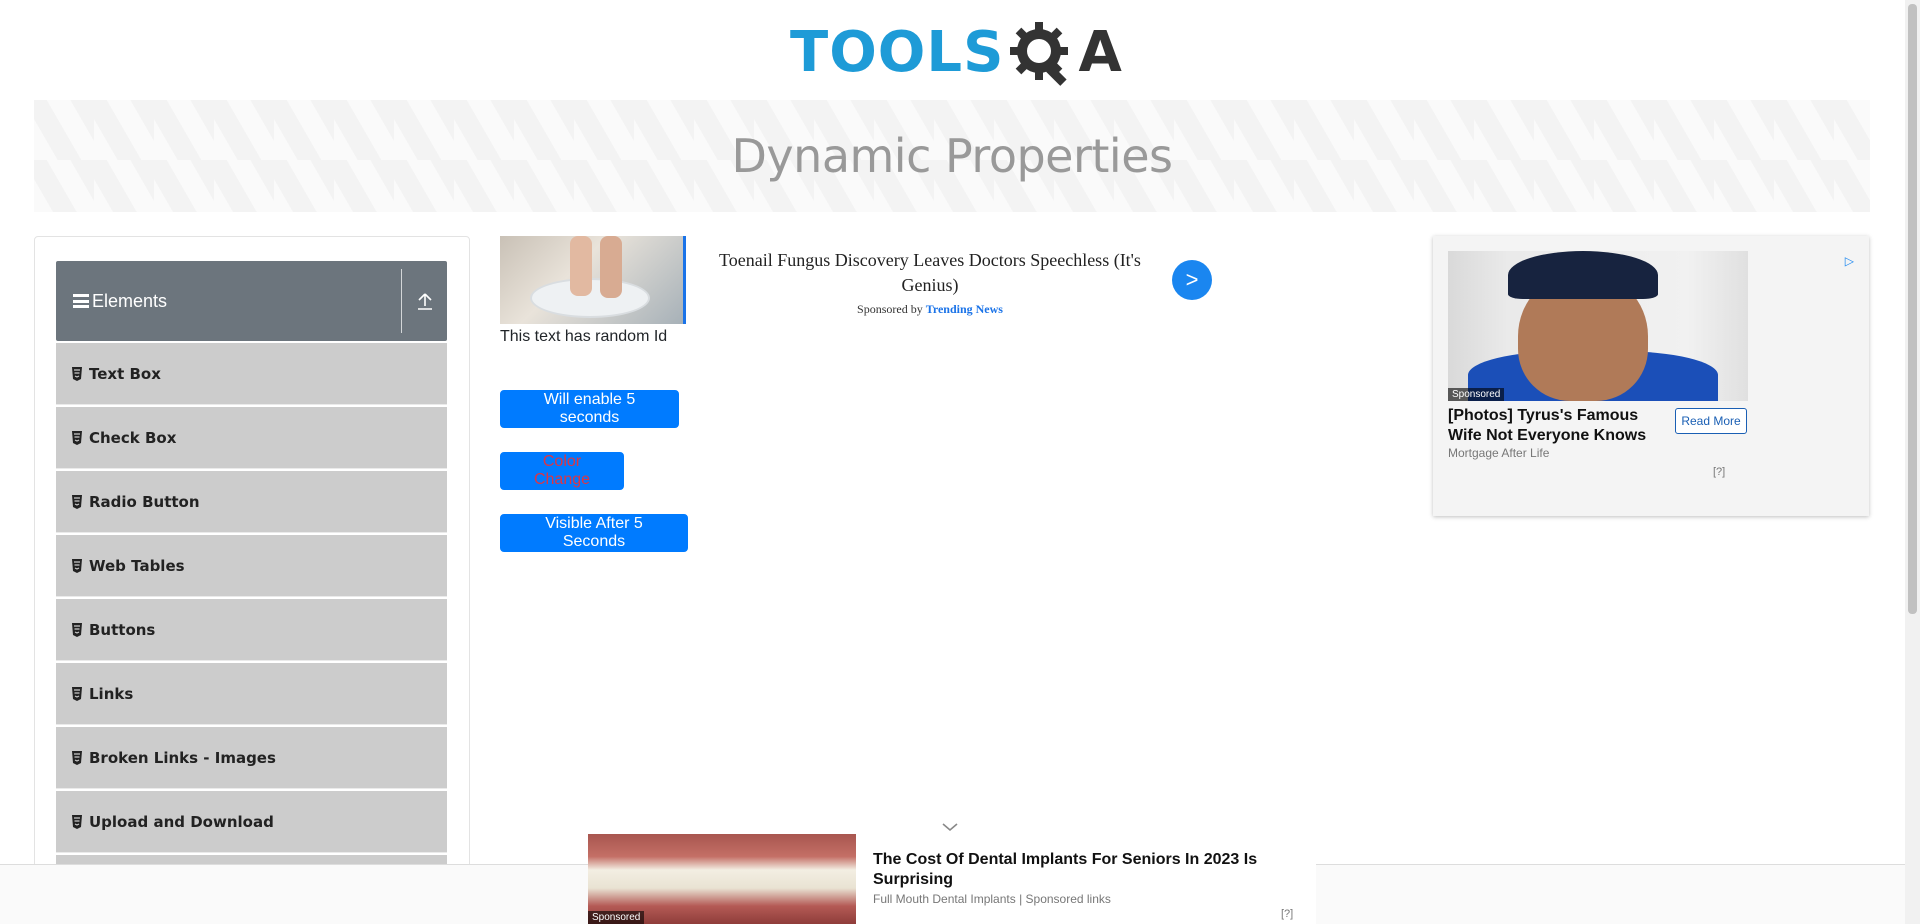  What do you see at coordinates (950, 827) in the screenshot?
I see `chevron-down-icon` at bounding box center [950, 827].